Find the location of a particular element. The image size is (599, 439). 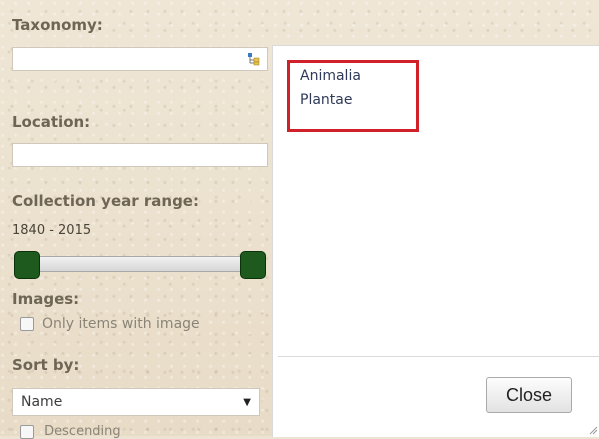

descending-checkbox is located at coordinates (27, 431).